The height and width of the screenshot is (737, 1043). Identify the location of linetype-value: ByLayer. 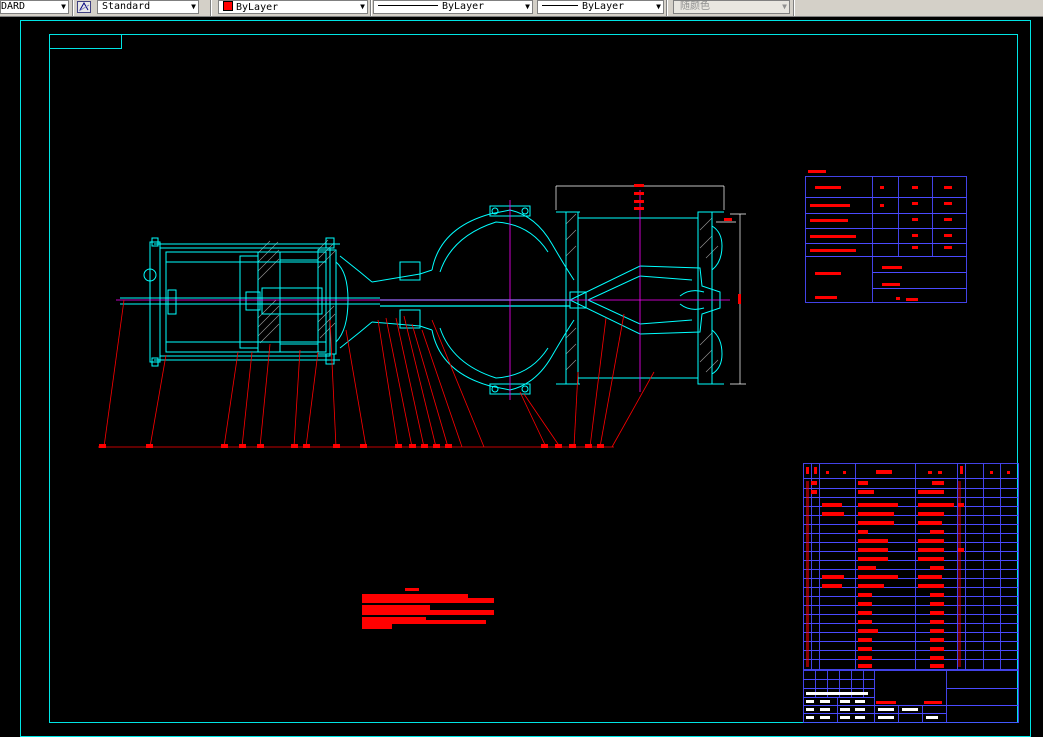
(463, 6).